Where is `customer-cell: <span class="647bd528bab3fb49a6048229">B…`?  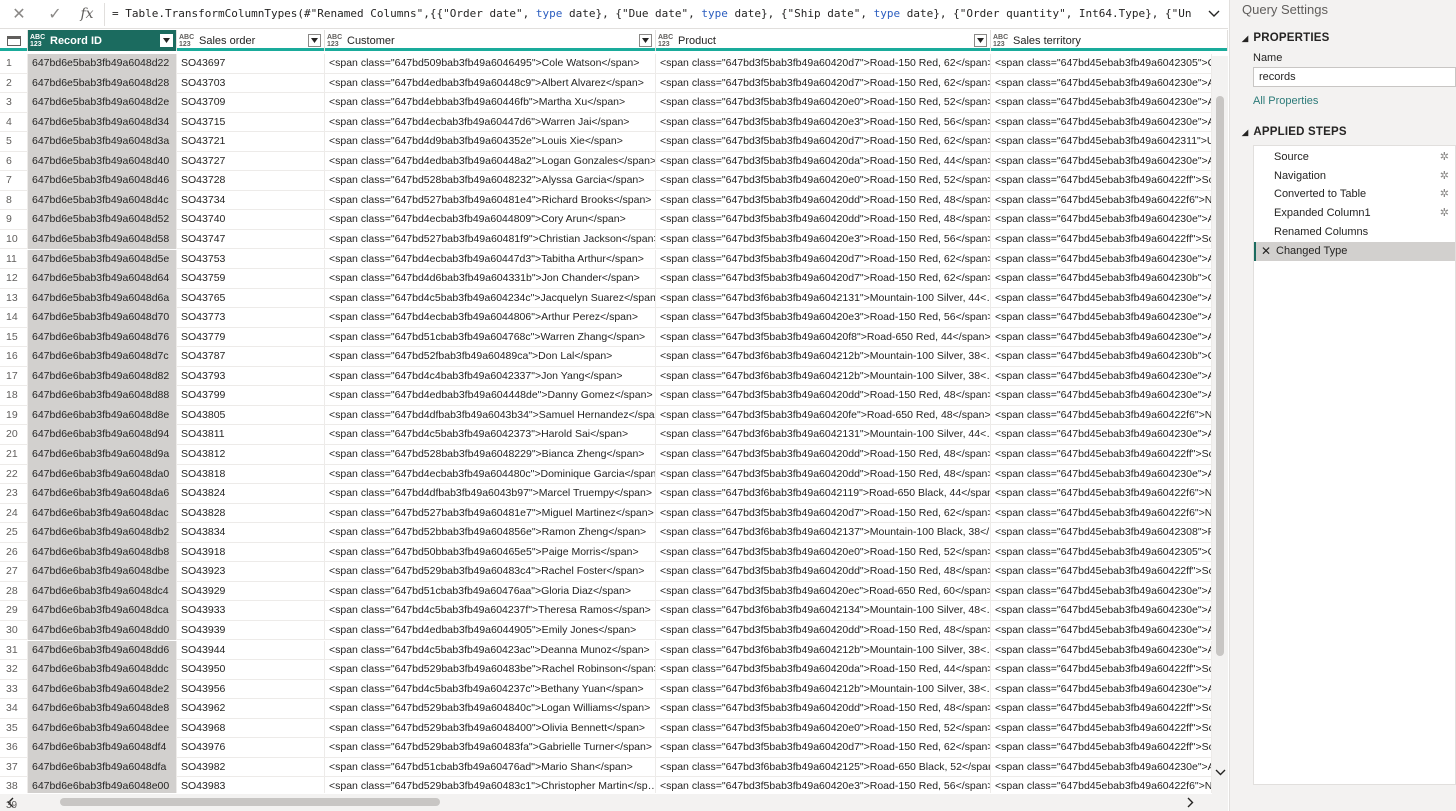
customer-cell: <span class="647bd528bab3fb49a6048229">B… is located at coordinates (490, 455).